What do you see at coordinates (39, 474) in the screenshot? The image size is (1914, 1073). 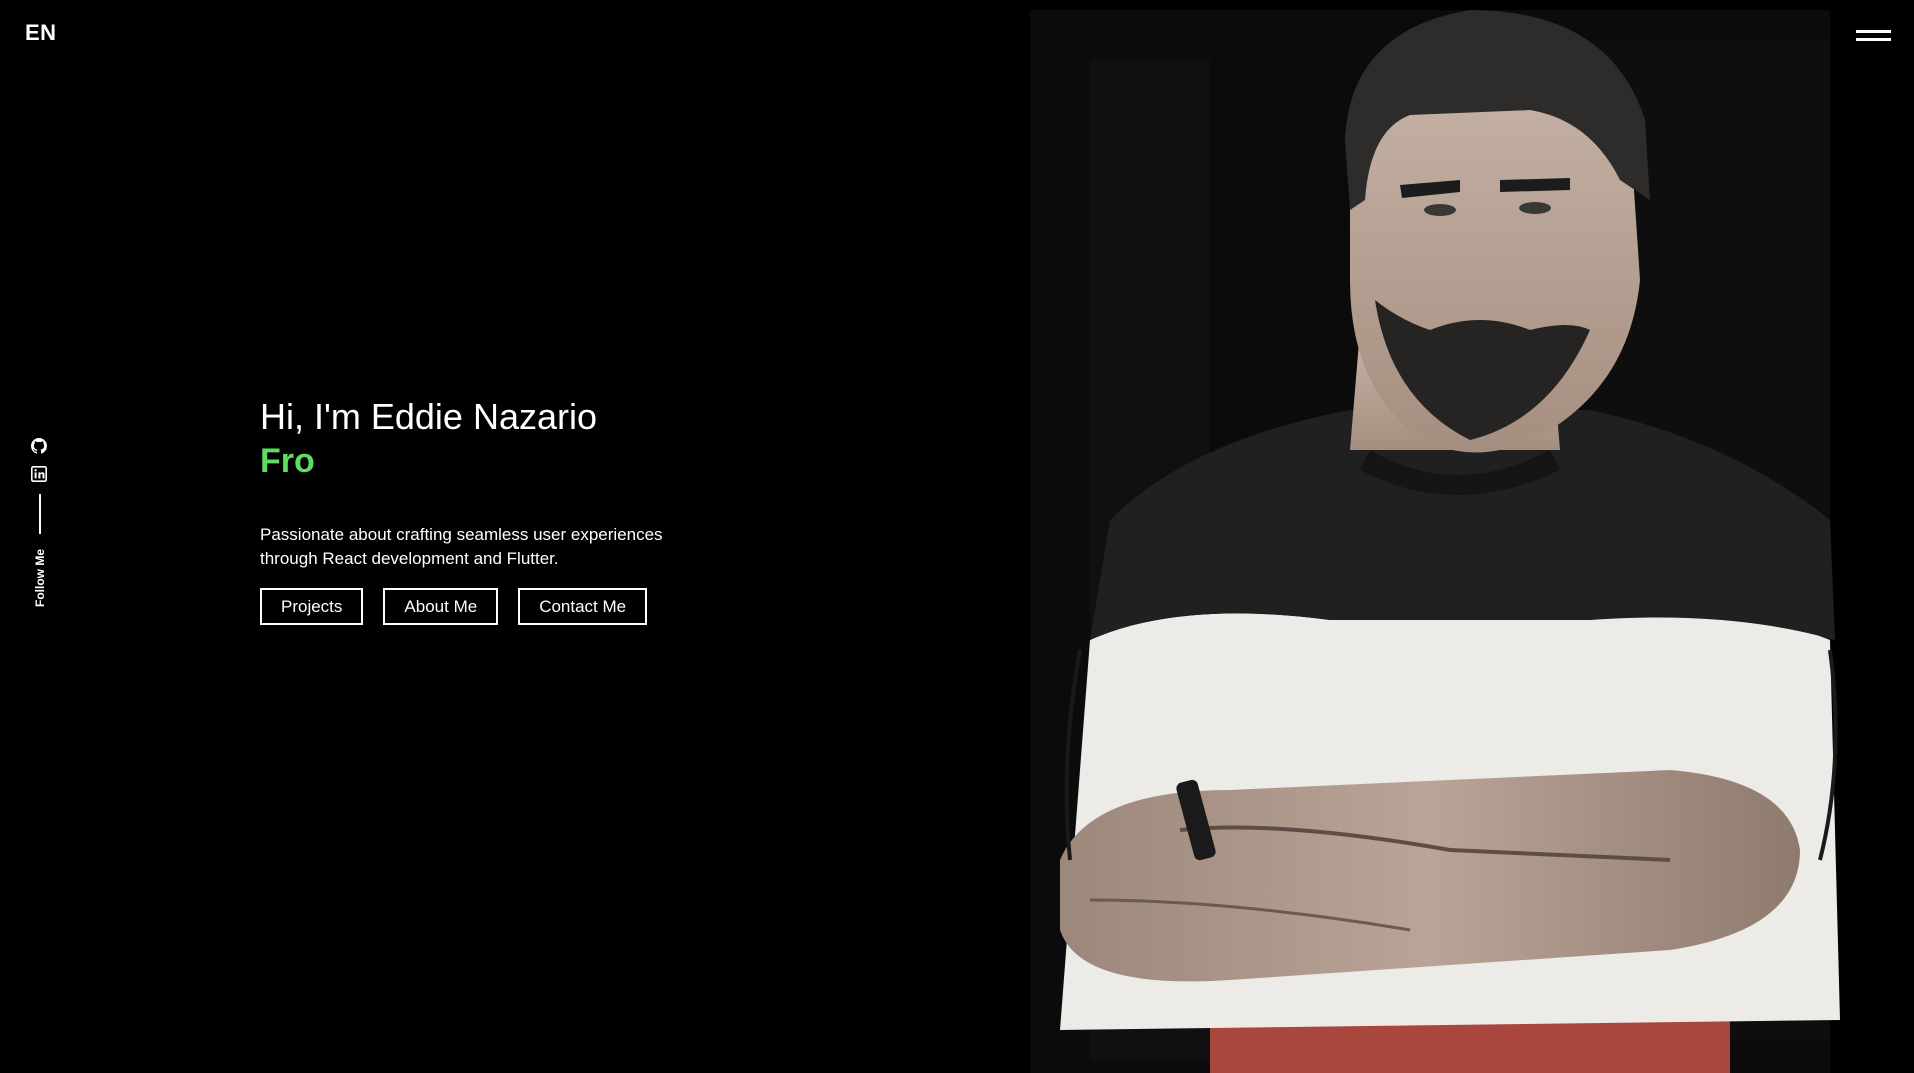 I see `linkedin-icon` at bounding box center [39, 474].